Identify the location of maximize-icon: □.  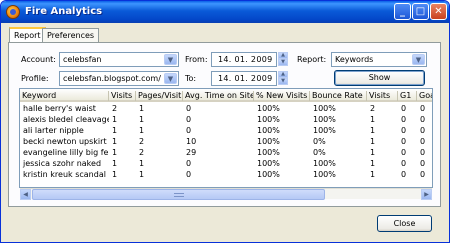
(420, 11).